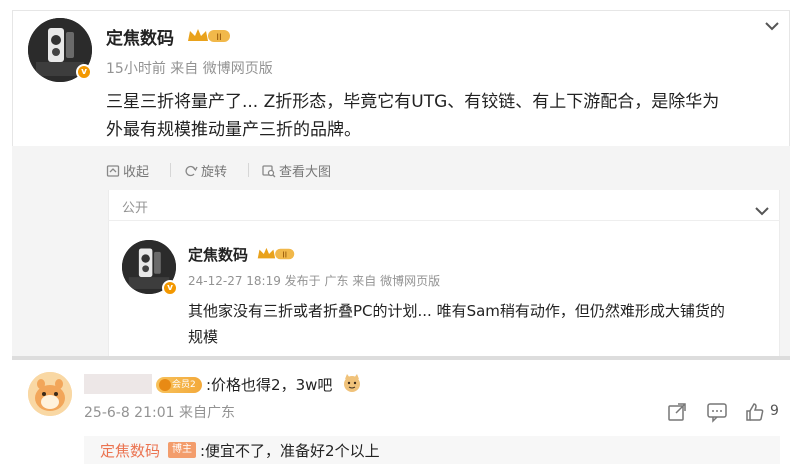 This screenshot has height=476, width=798. I want to click on view-large-button: 查看大图, so click(296, 170).